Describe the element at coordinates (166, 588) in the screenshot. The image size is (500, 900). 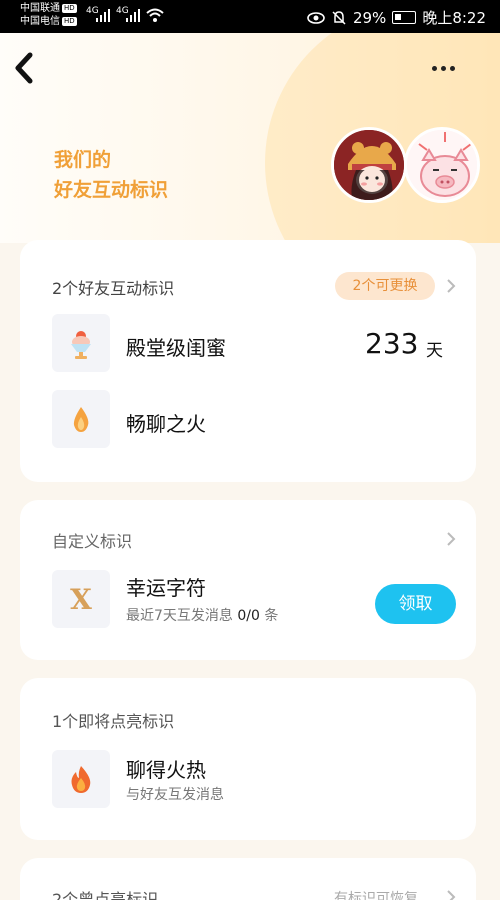
I see `mark-name: 幸运字符` at that location.